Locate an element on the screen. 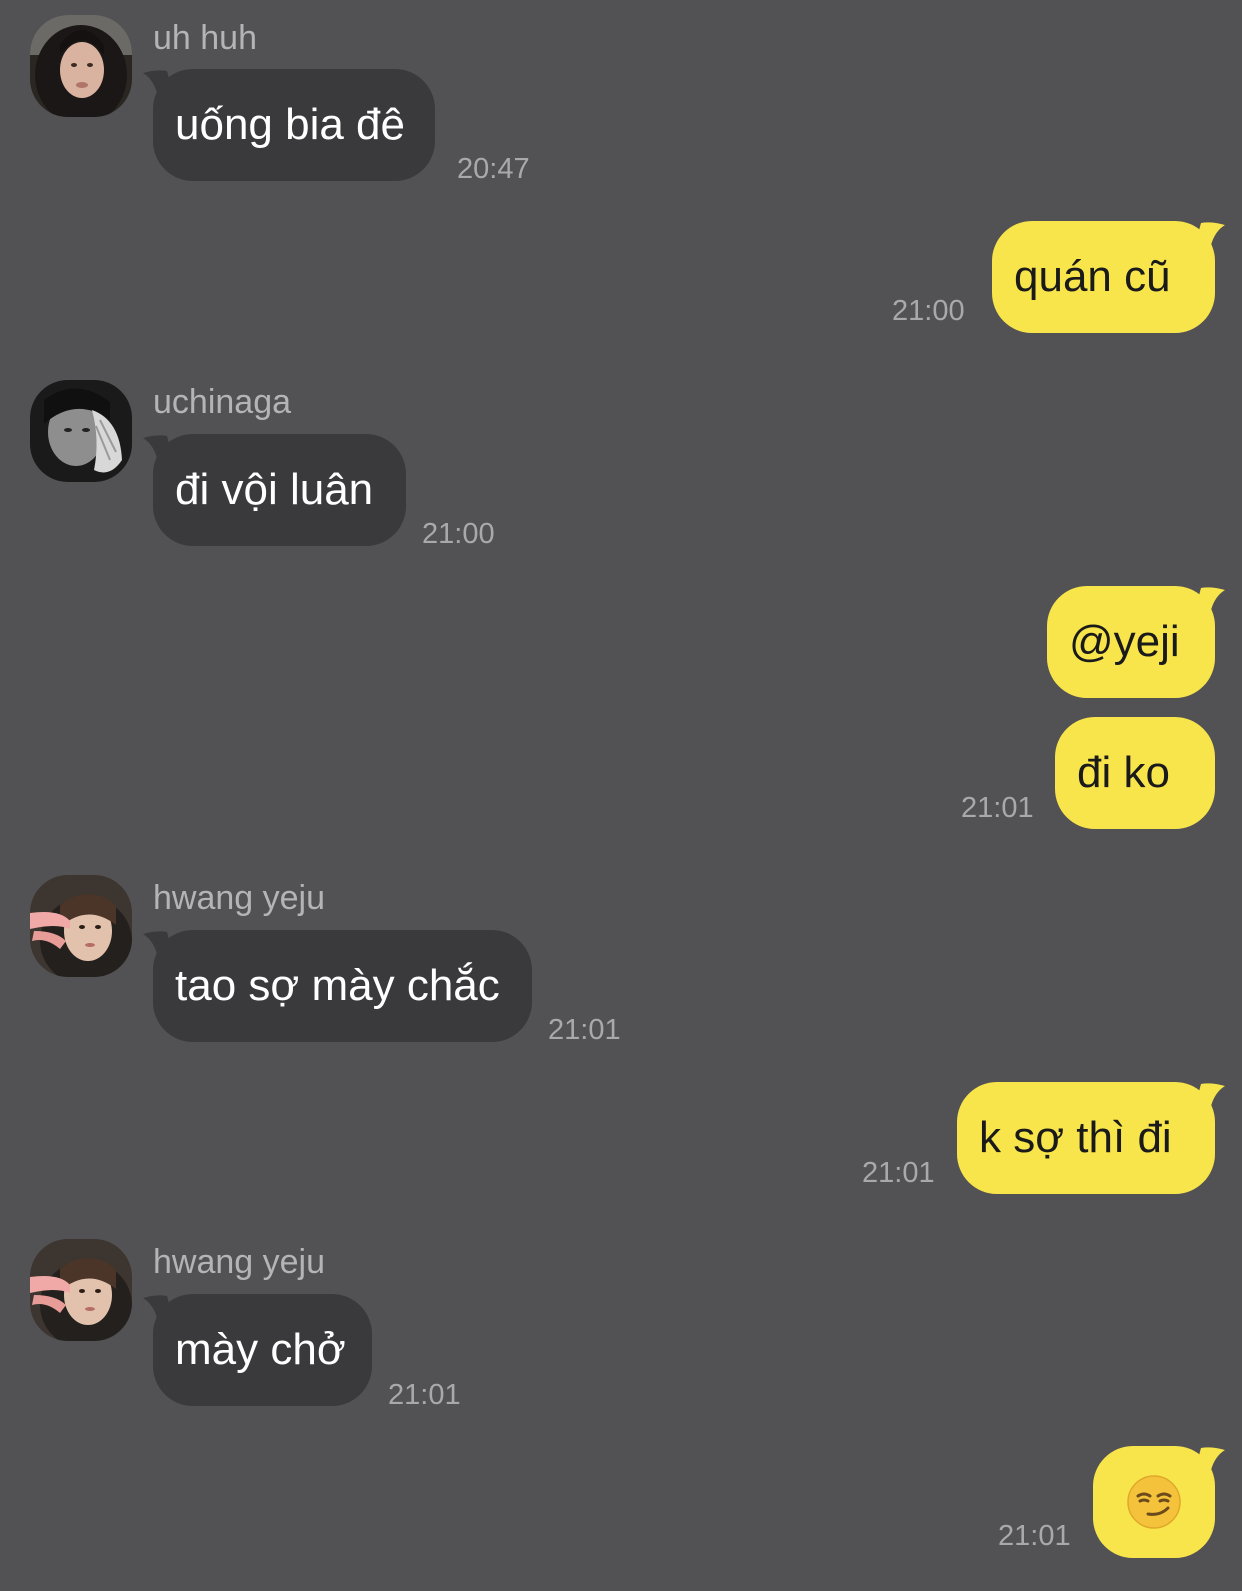 The height and width of the screenshot is (1591, 1242). message-bubble: tao sợ mày chắc is located at coordinates (342, 986).